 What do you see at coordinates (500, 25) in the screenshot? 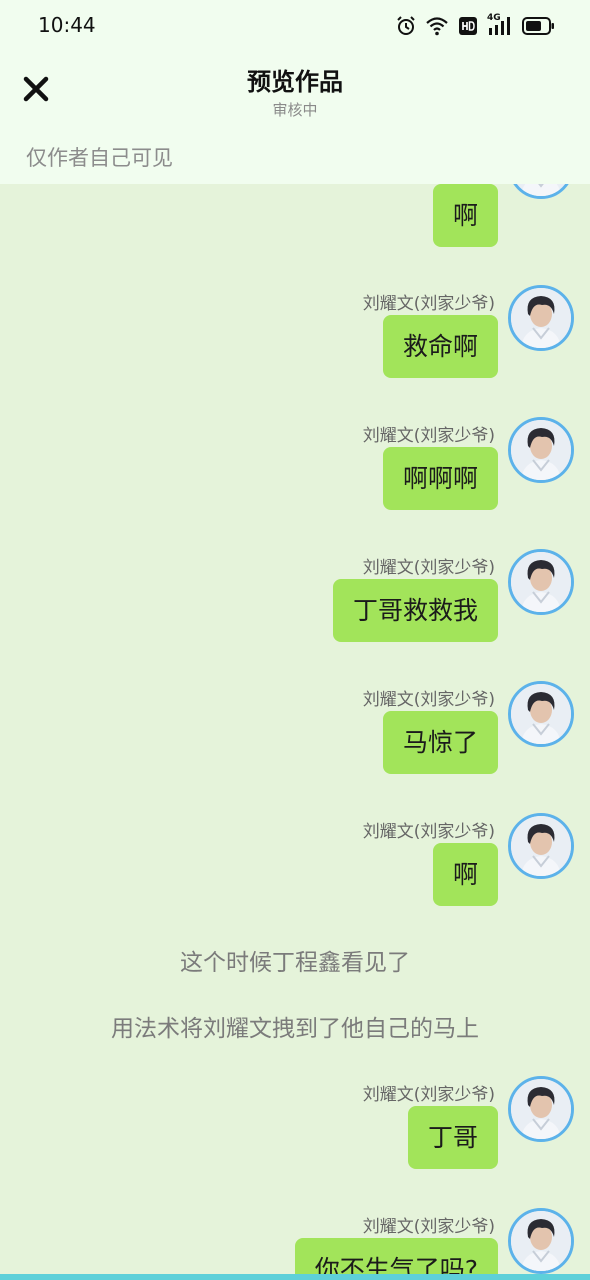
I see `cellular-signal-icon: 4G` at bounding box center [500, 25].